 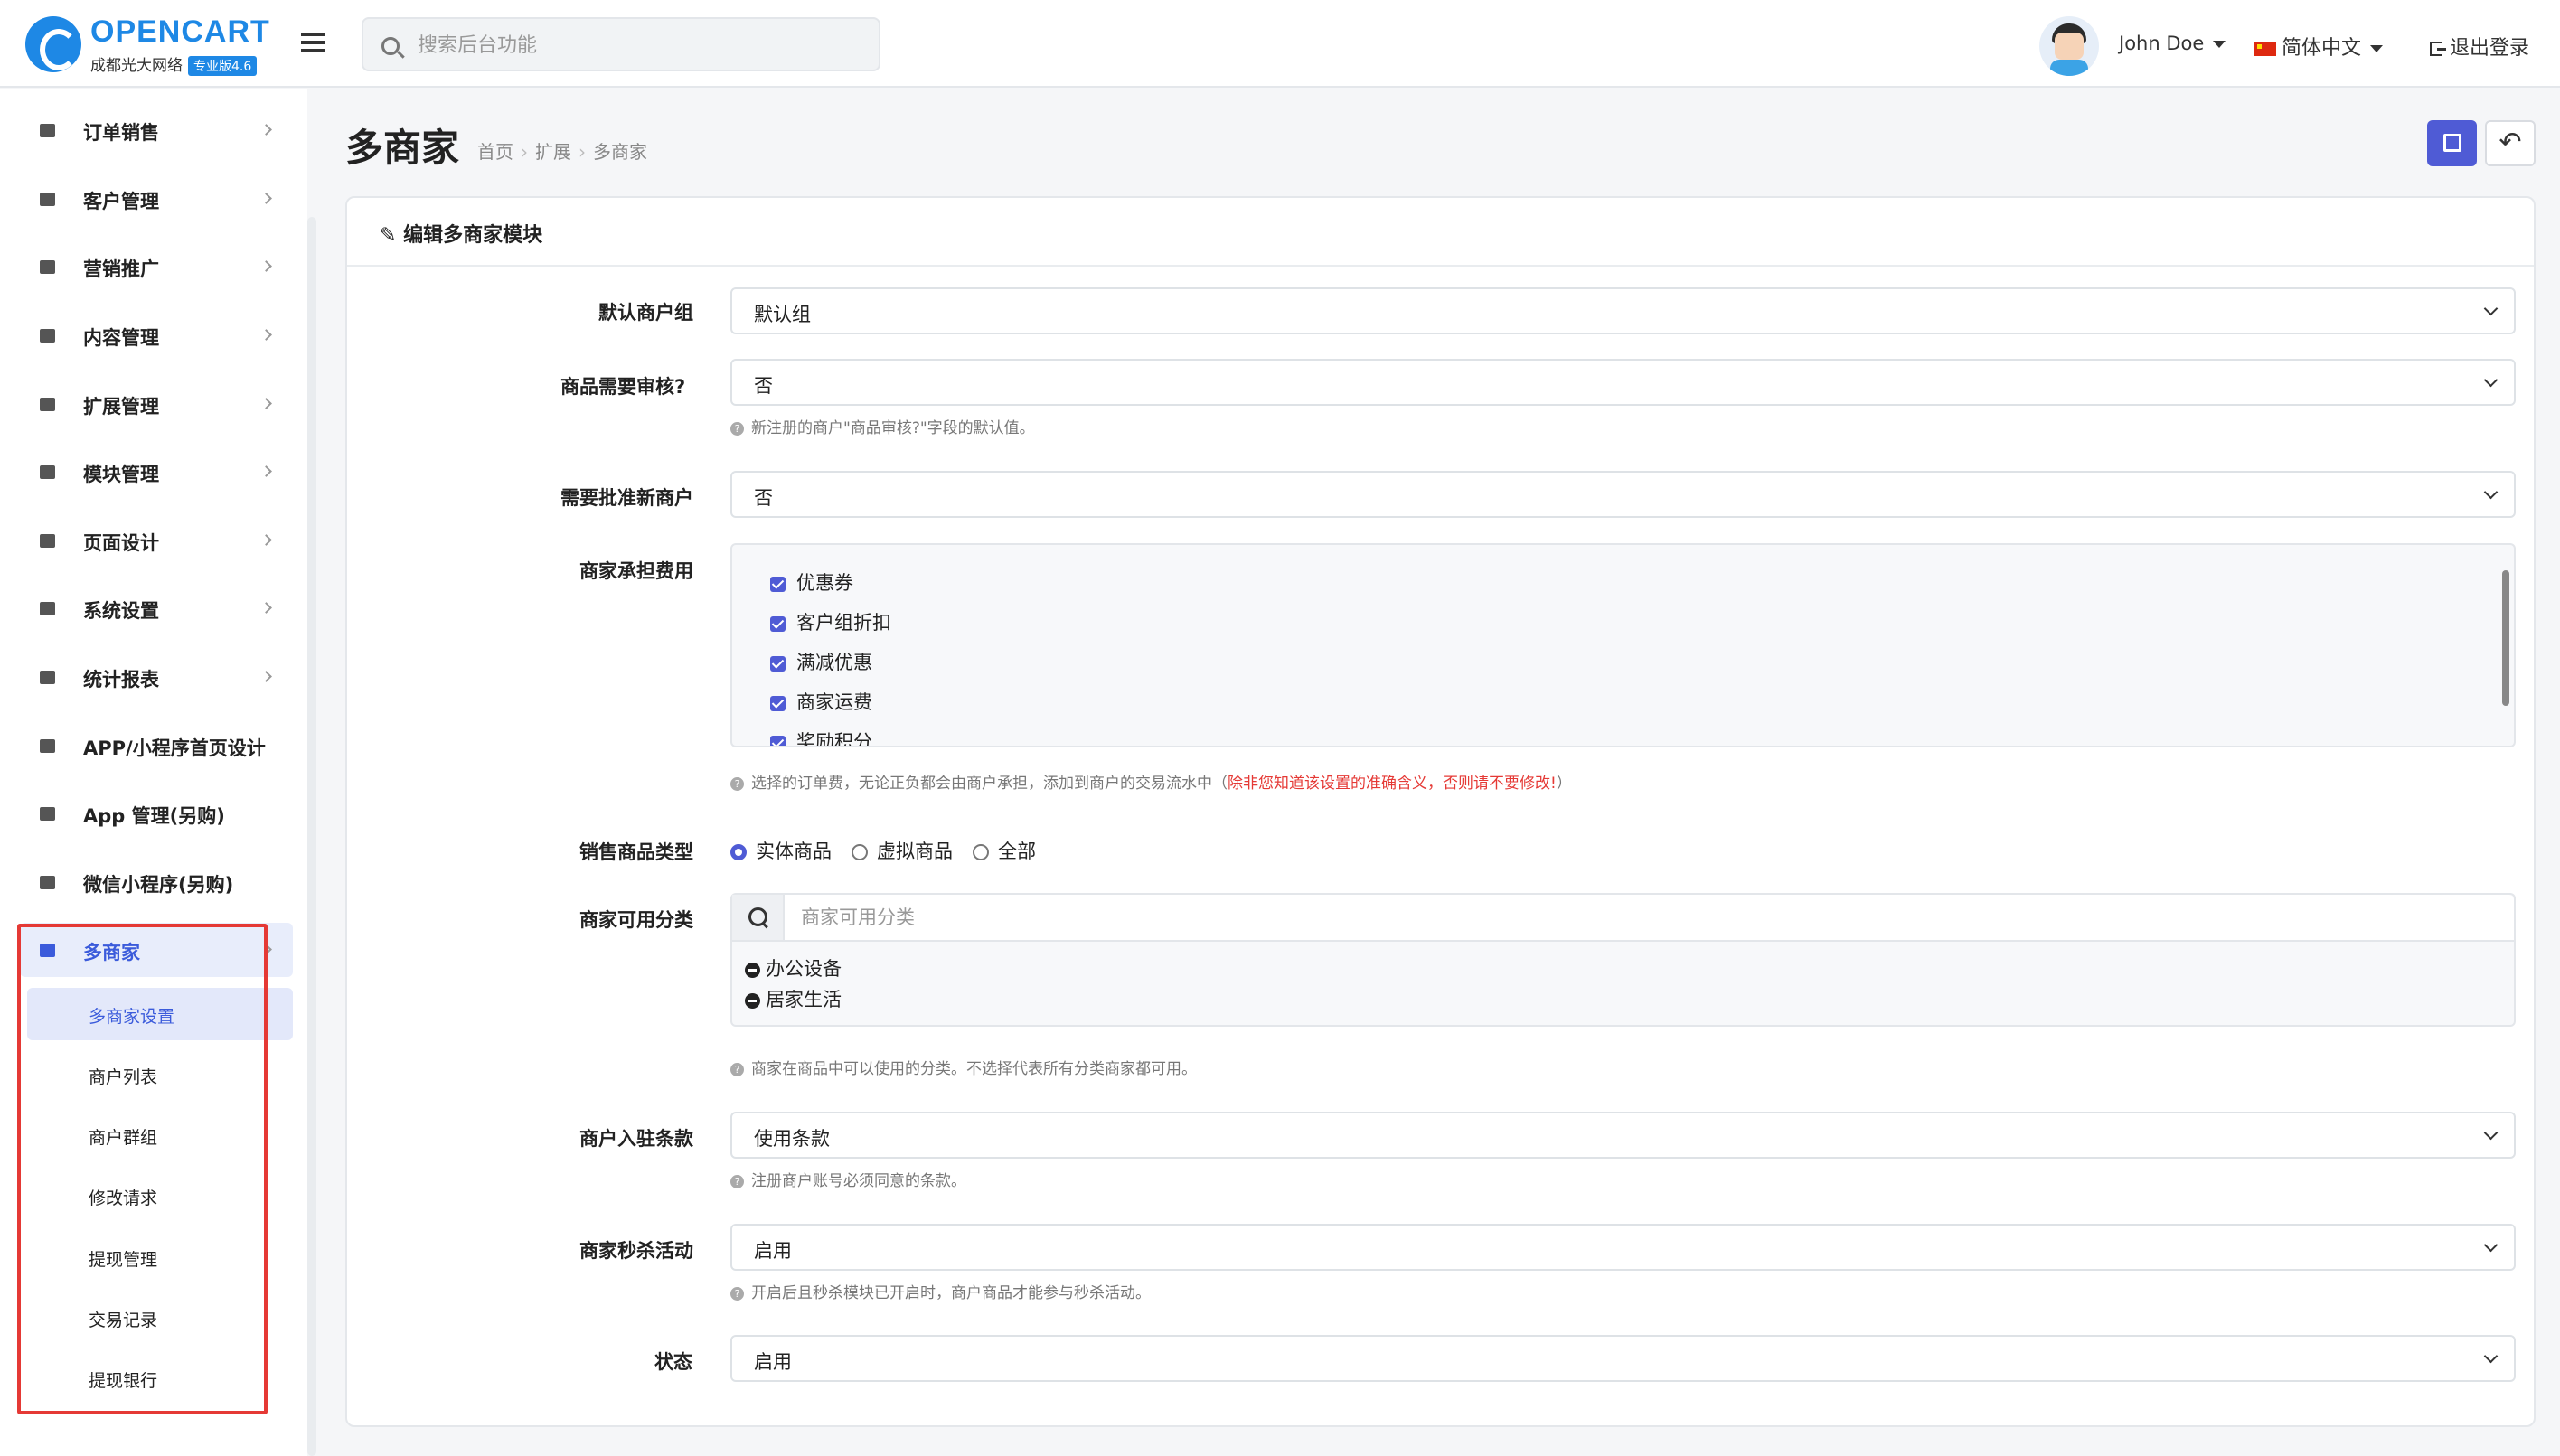 What do you see at coordinates (2510, 143) in the screenshot?
I see `back-button: ↶` at bounding box center [2510, 143].